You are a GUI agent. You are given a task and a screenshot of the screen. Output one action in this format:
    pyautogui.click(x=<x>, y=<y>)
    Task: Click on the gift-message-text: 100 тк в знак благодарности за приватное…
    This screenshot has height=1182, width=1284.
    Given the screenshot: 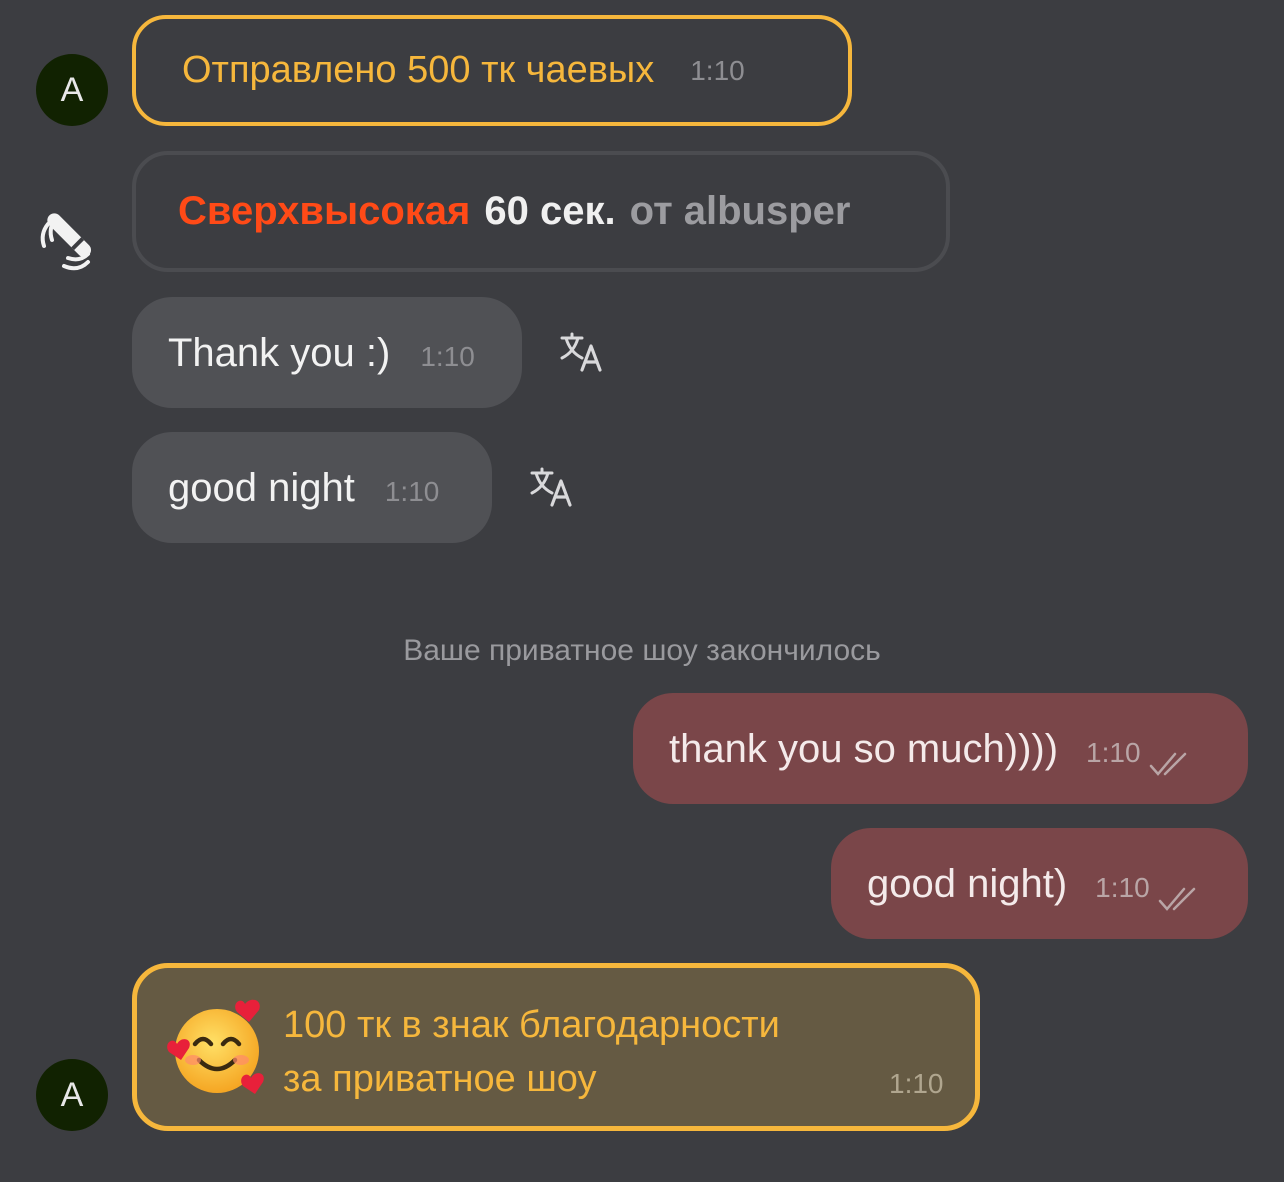 What is the action you would take?
    pyautogui.click(x=603, y=1052)
    